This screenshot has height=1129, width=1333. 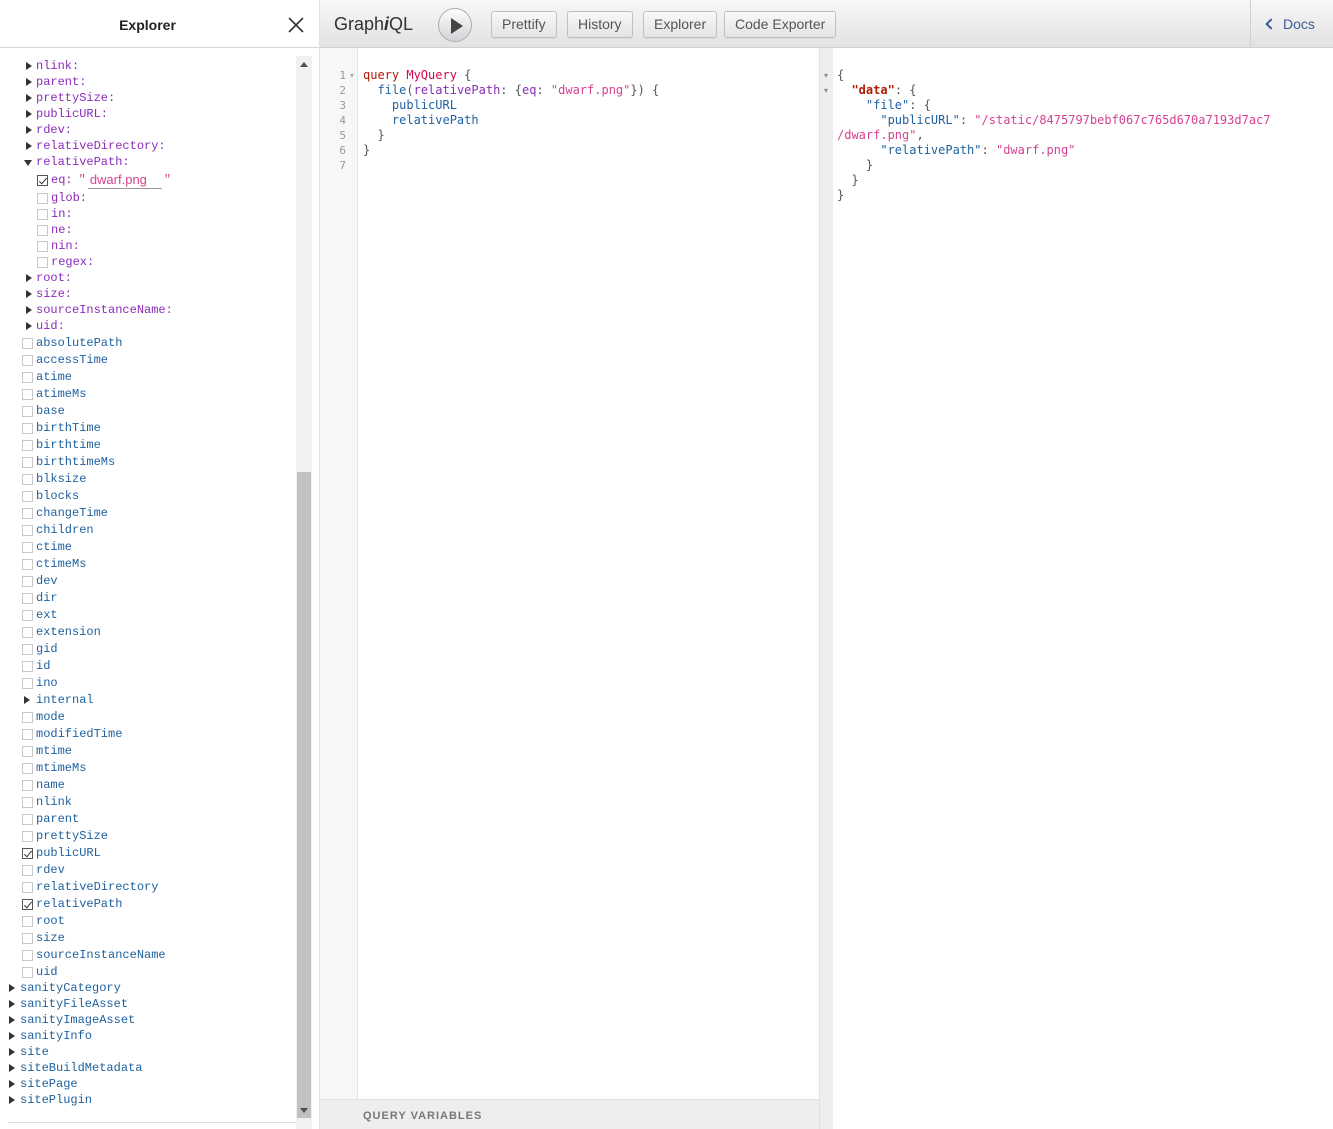 What do you see at coordinates (74, 1068) in the screenshot?
I see `root-type-row: siteBuildMetadata` at bounding box center [74, 1068].